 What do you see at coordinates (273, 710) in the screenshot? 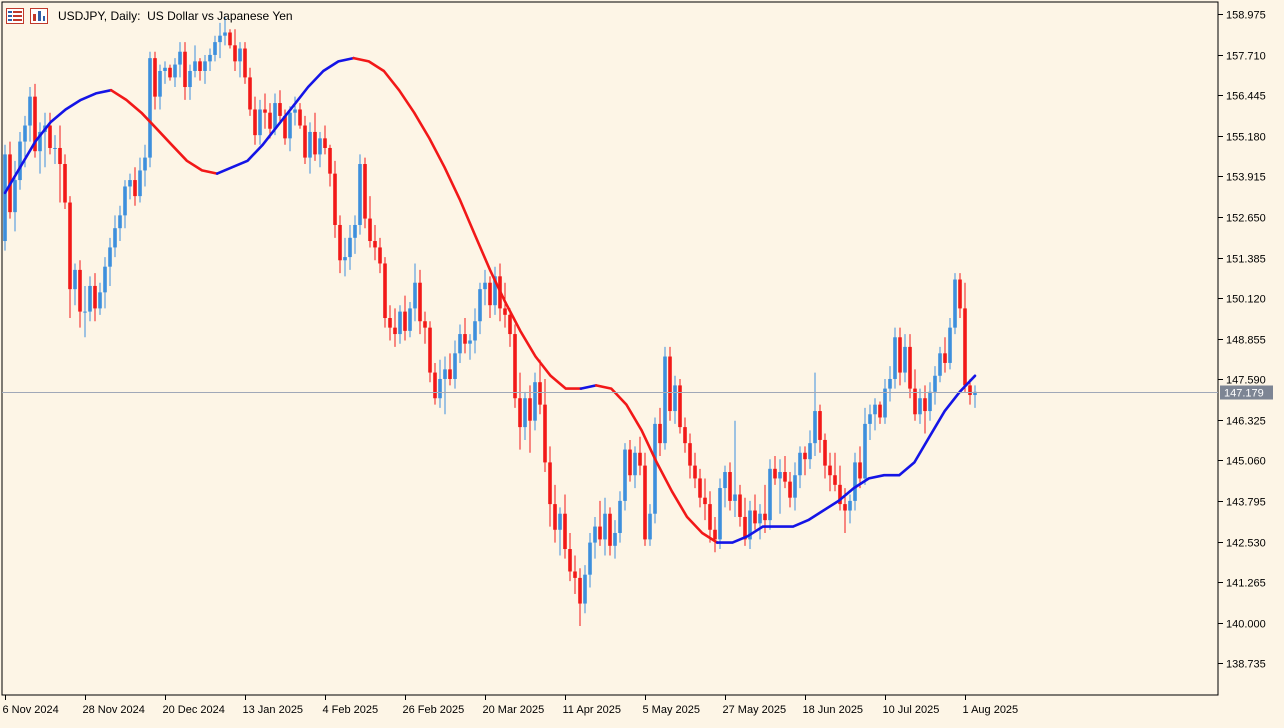
I see `x-tick-label: 13 Jan 2025` at bounding box center [273, 710].